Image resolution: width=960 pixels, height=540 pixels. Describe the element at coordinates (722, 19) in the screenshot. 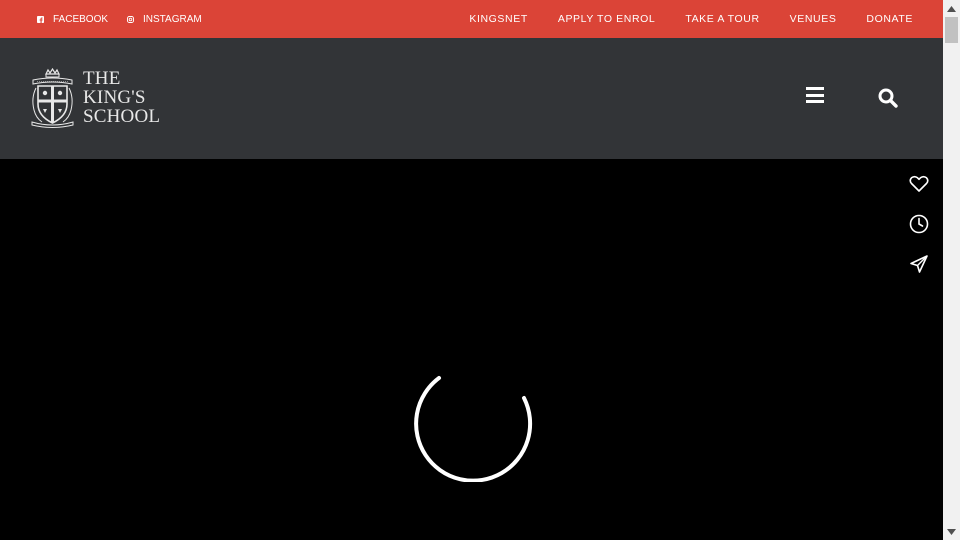

I see `take-a-tour-link: TAKE A TOUR` at that location.